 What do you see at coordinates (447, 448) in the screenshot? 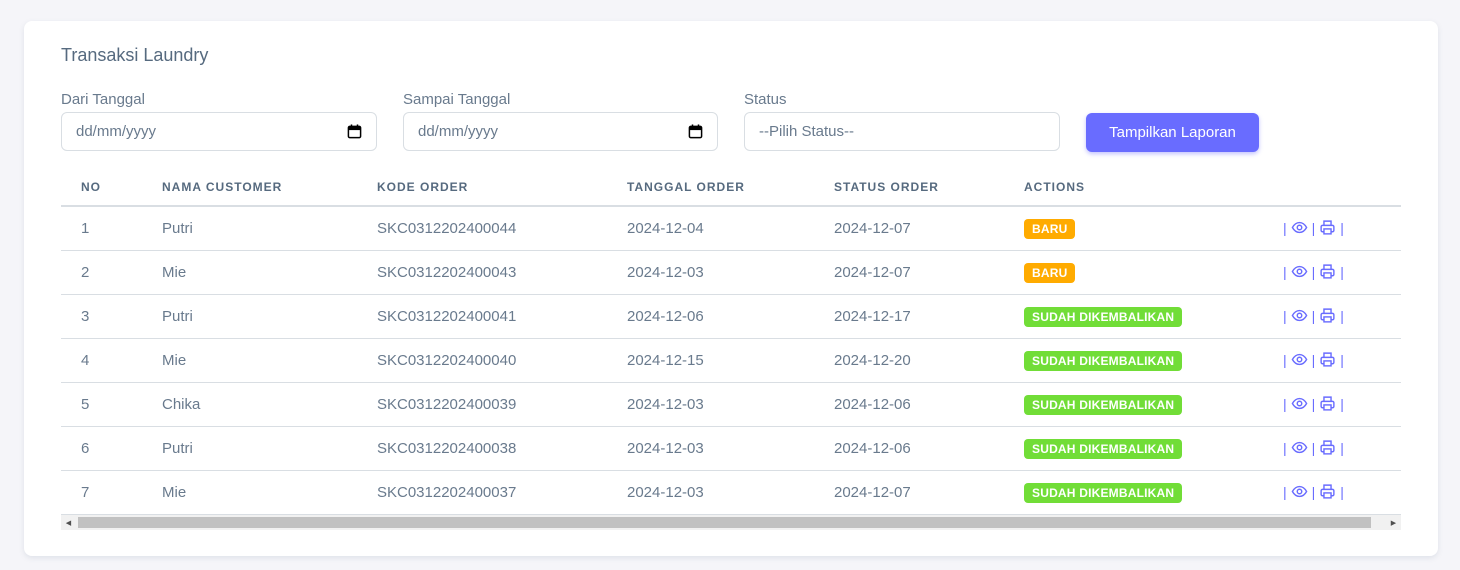
I see `cell-order-code: SKC0312202400038` at bounding box center [447, 448].